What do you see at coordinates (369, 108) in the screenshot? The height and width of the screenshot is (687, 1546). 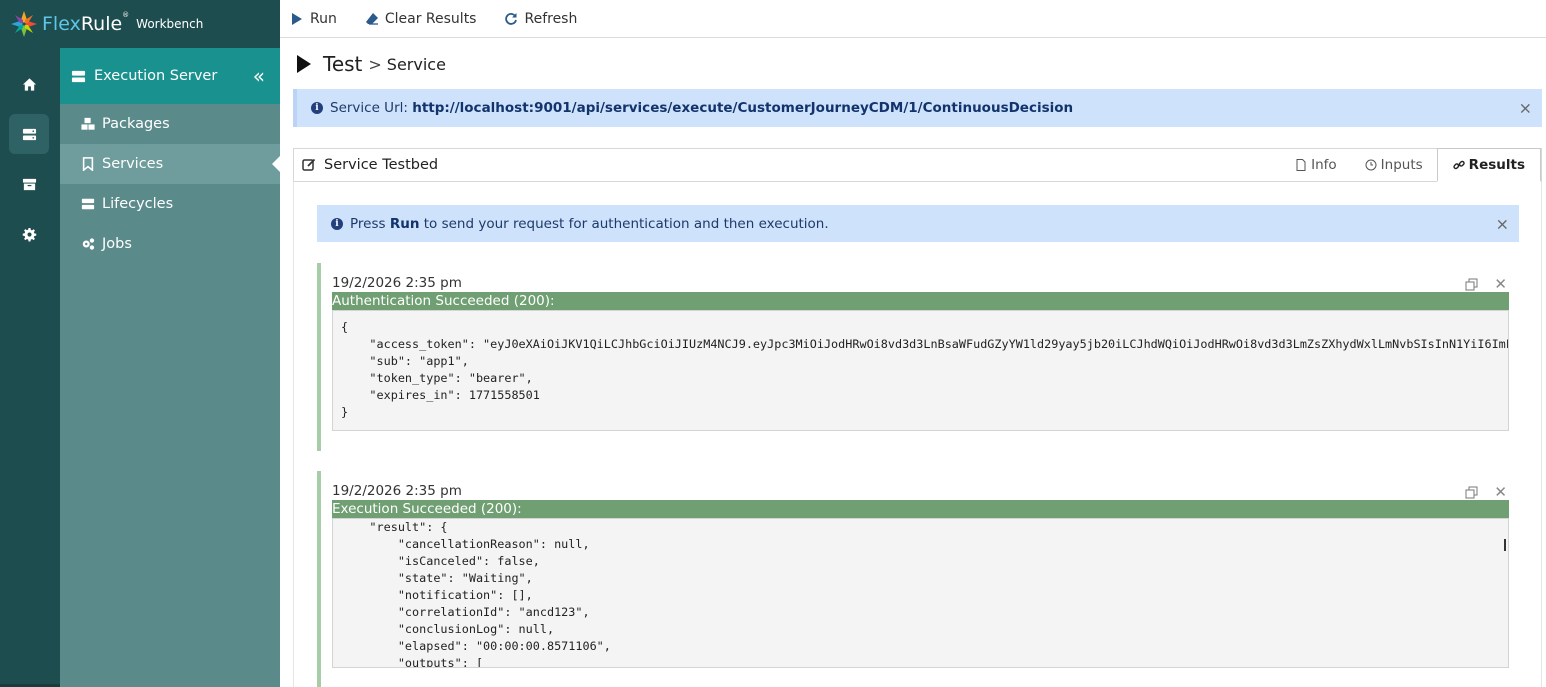 I see `service-url-label: Service Url:` at bounding box center [369, 108].